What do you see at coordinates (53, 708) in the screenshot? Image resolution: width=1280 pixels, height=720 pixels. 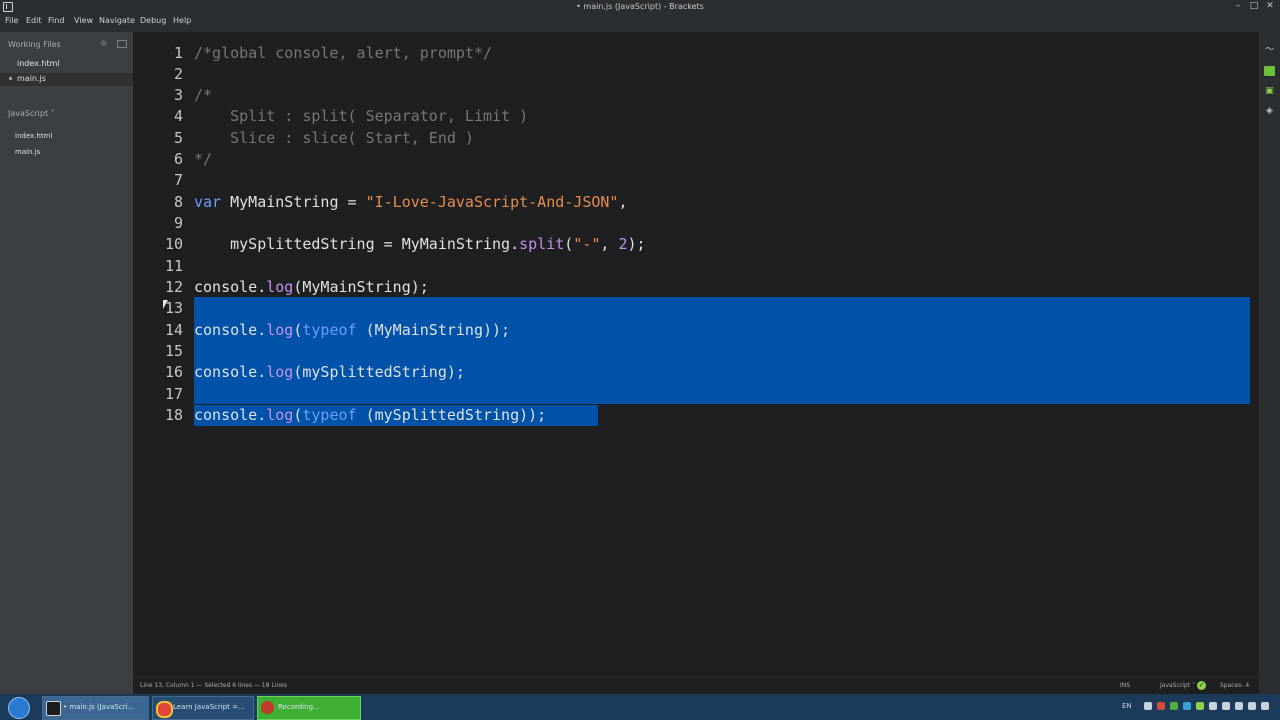 I see `brackets-app-icon` at bounding box center [53, 708].